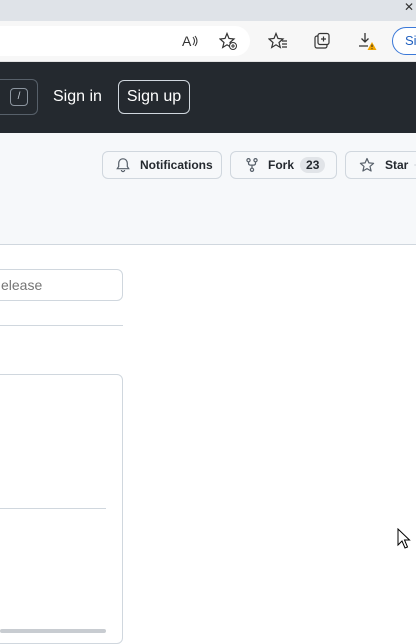 The height and width of the screenshot is (644, 416). Describe the element at coordinates (322, 41) in the screenshot. I see `collections-icon` at that location.